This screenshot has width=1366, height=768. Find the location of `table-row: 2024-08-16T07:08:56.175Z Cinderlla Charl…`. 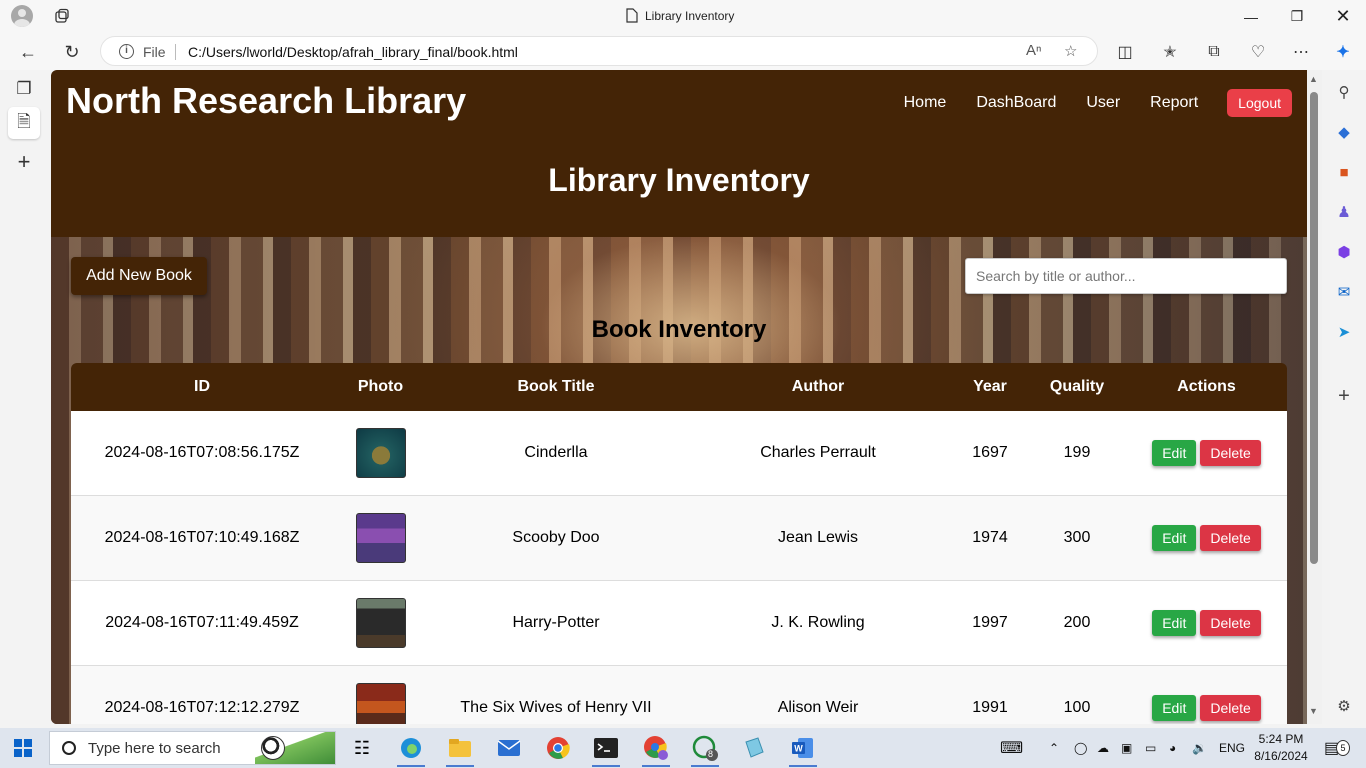

table-row: 2024-08-16T07:08:56.175Z Cinderlla Charl… is located at coordinates (679, 453).